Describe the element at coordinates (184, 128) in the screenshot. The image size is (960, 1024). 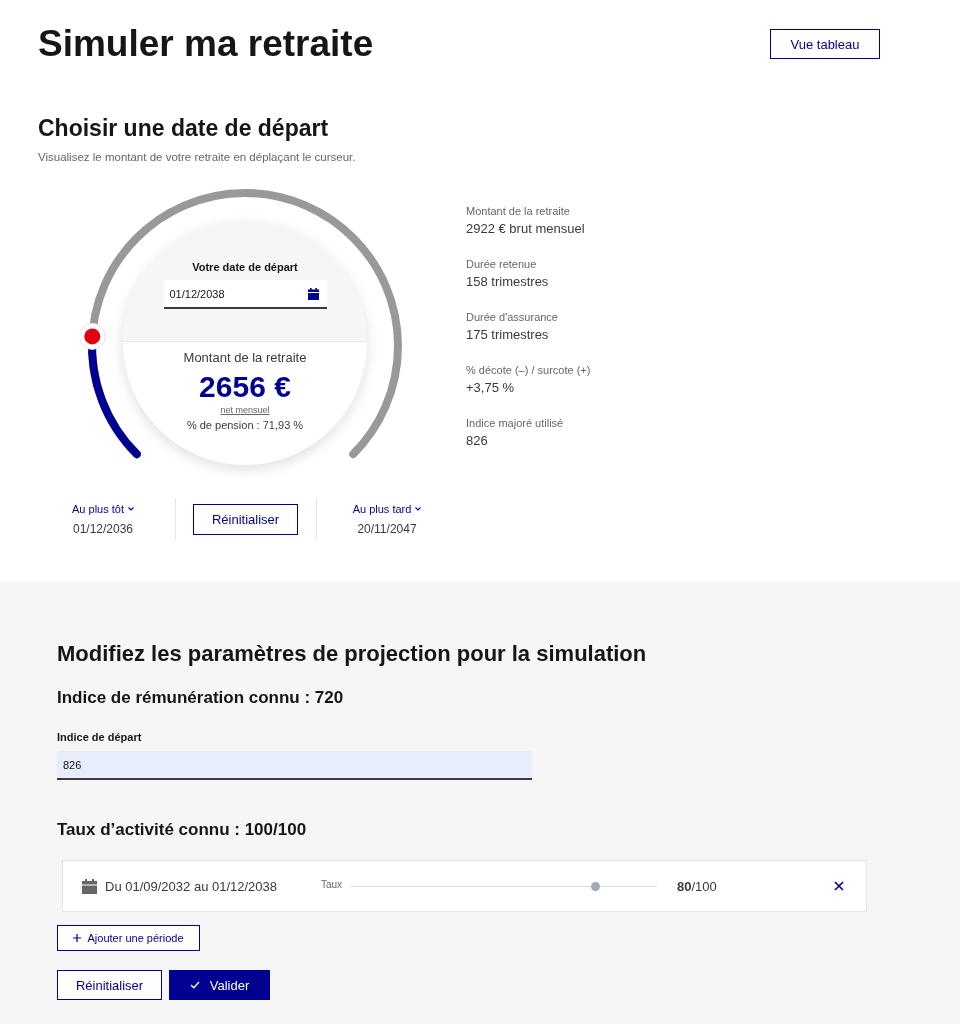
I see `section-title: Choisir une date de départ` at that location.